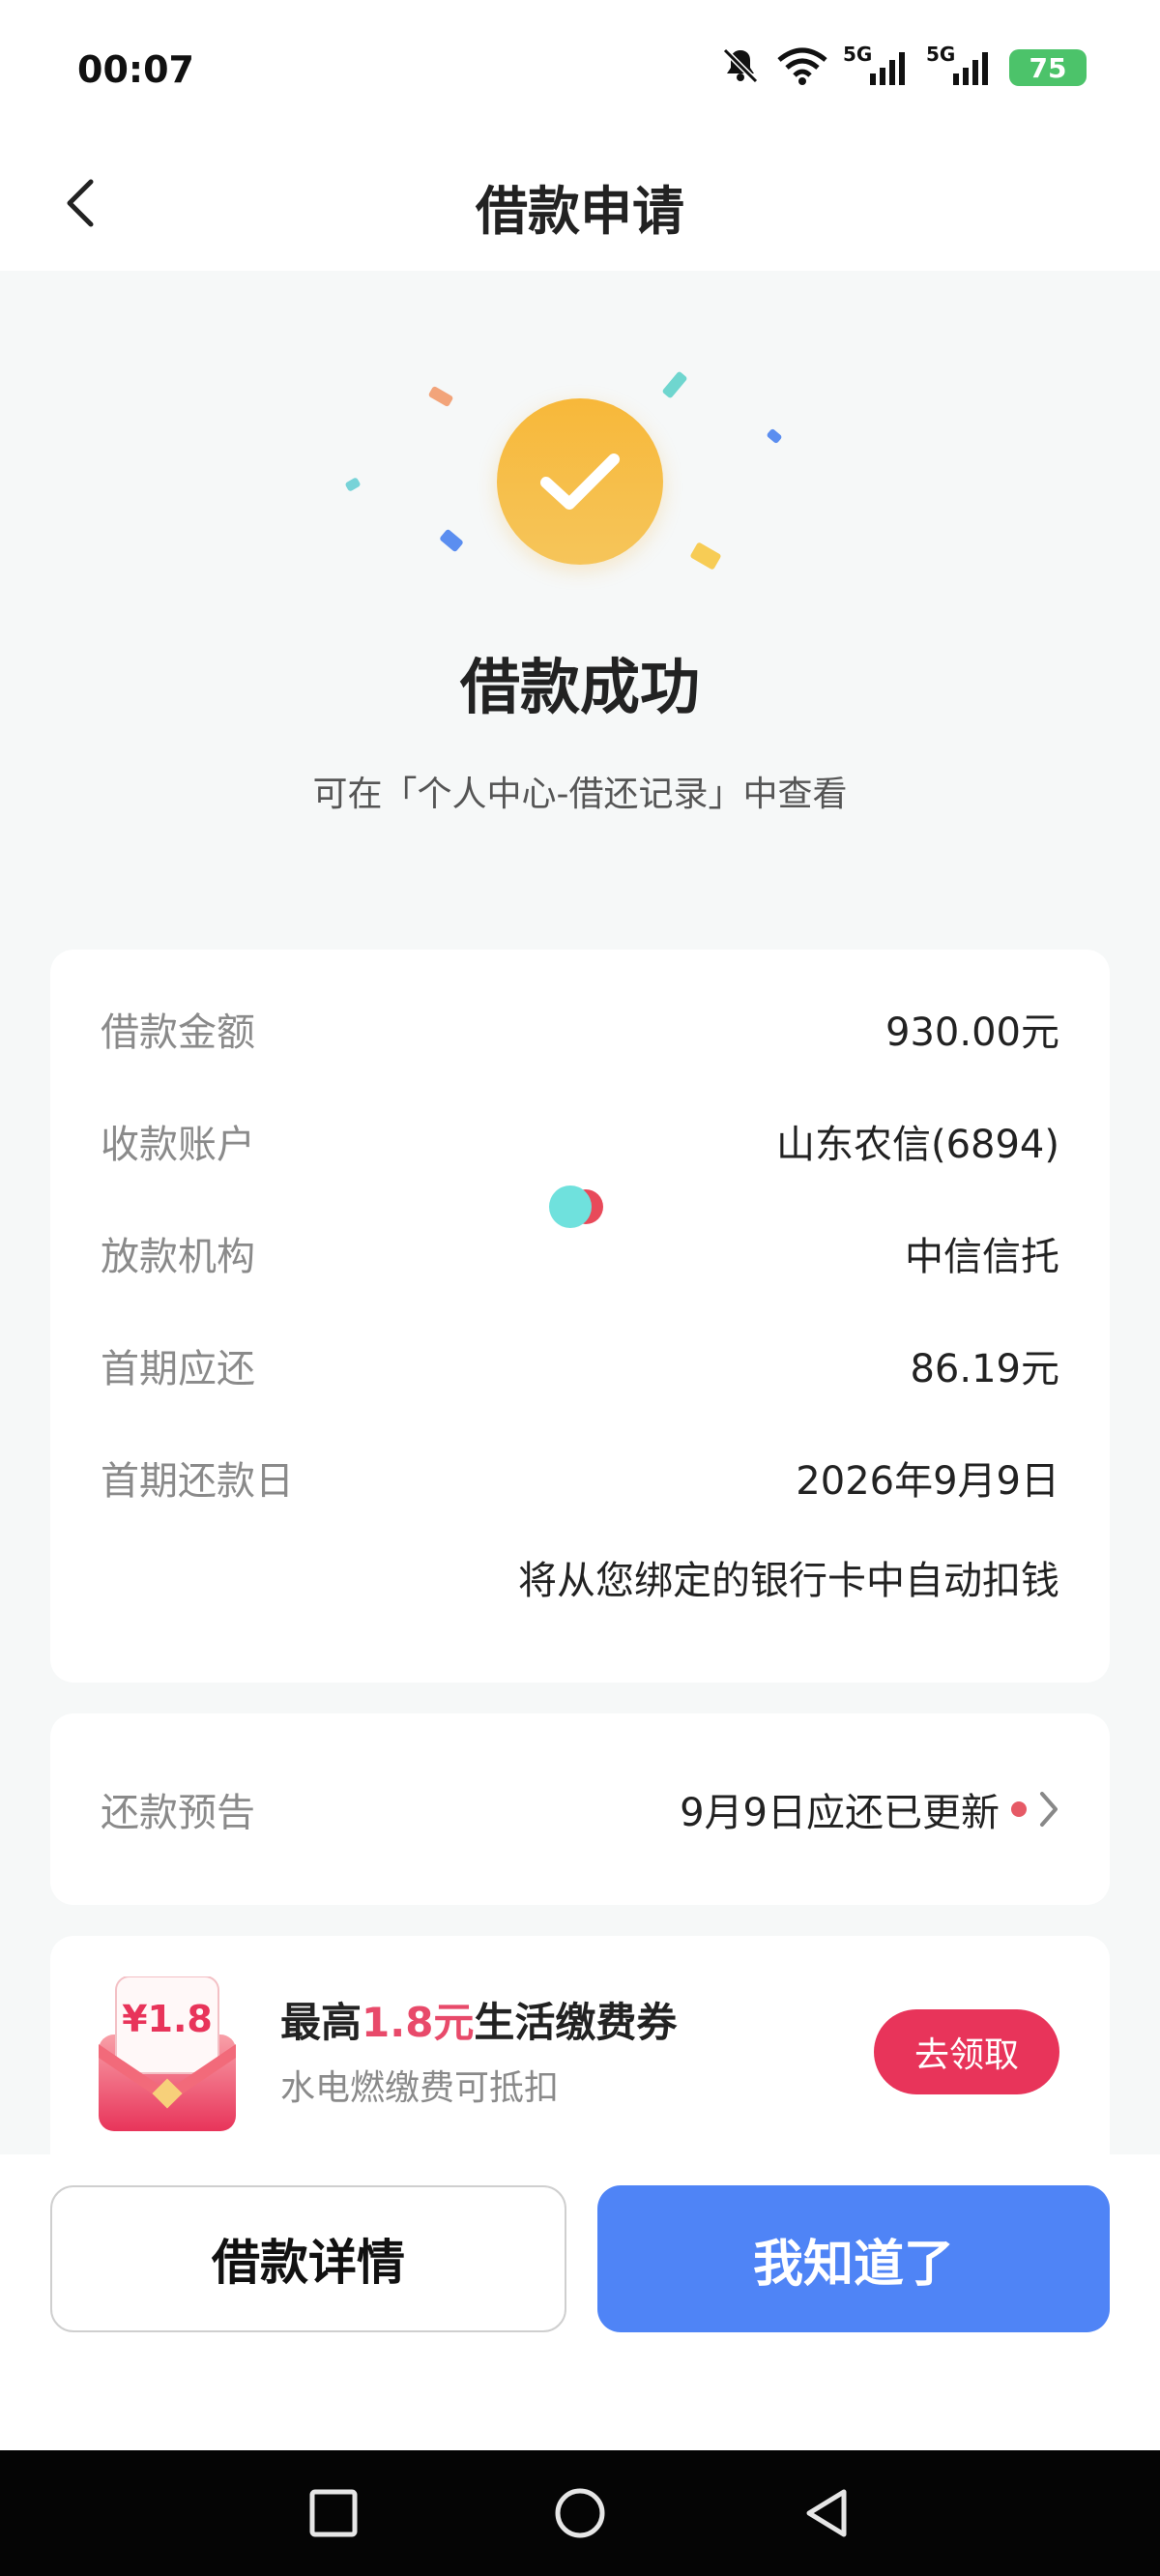  I want to click on info-value: 2026年9月9日, so click(928, 1481).